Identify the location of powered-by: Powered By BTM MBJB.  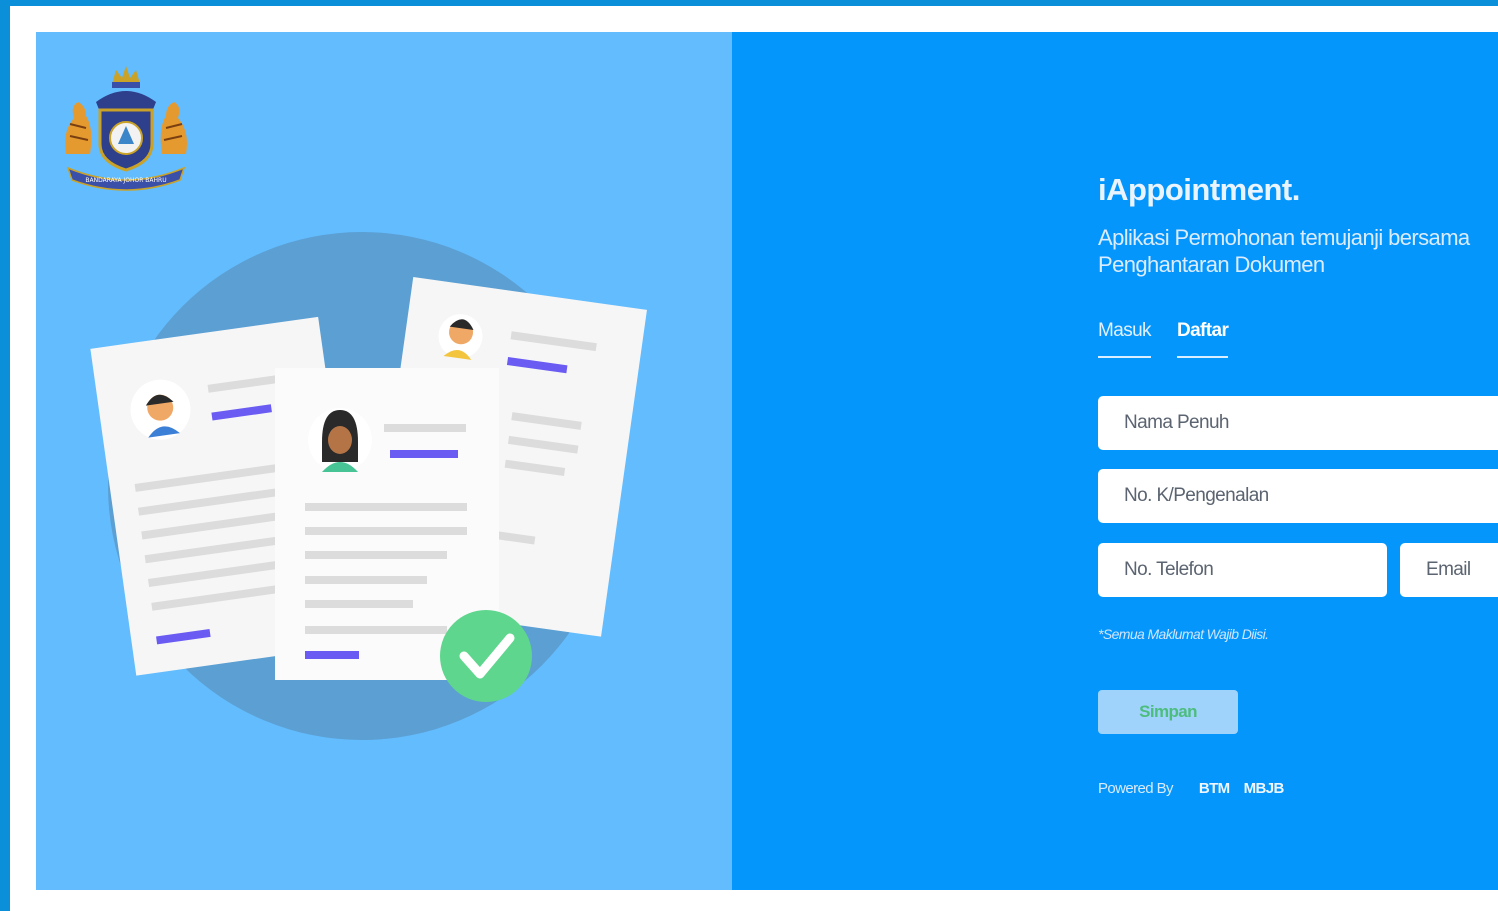
(1191, 788).